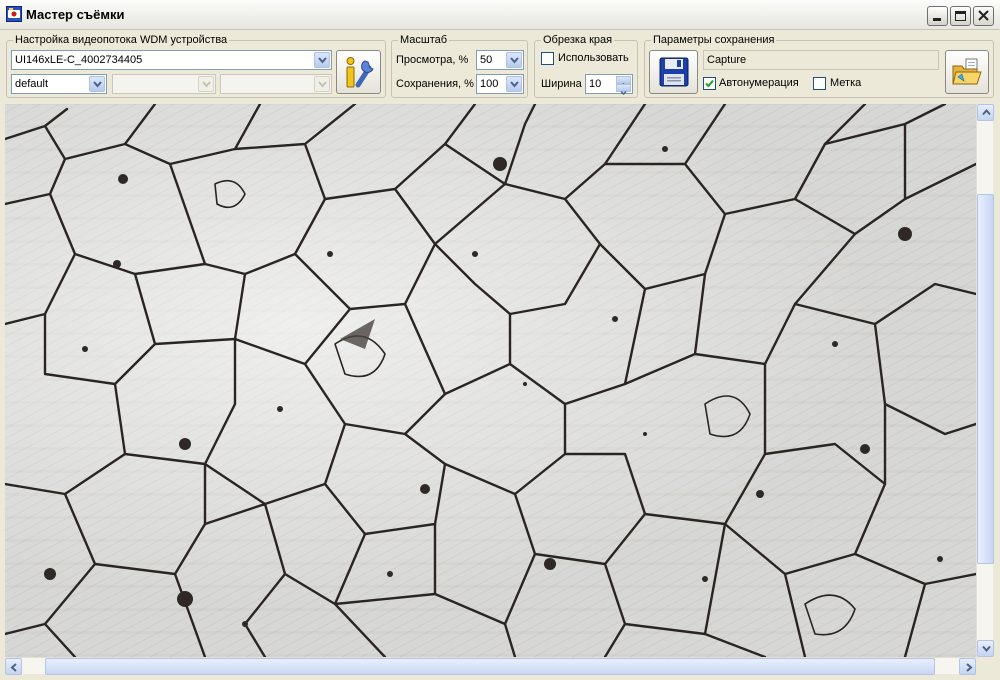  I want to click on spin-down-button, so click(623, 90).